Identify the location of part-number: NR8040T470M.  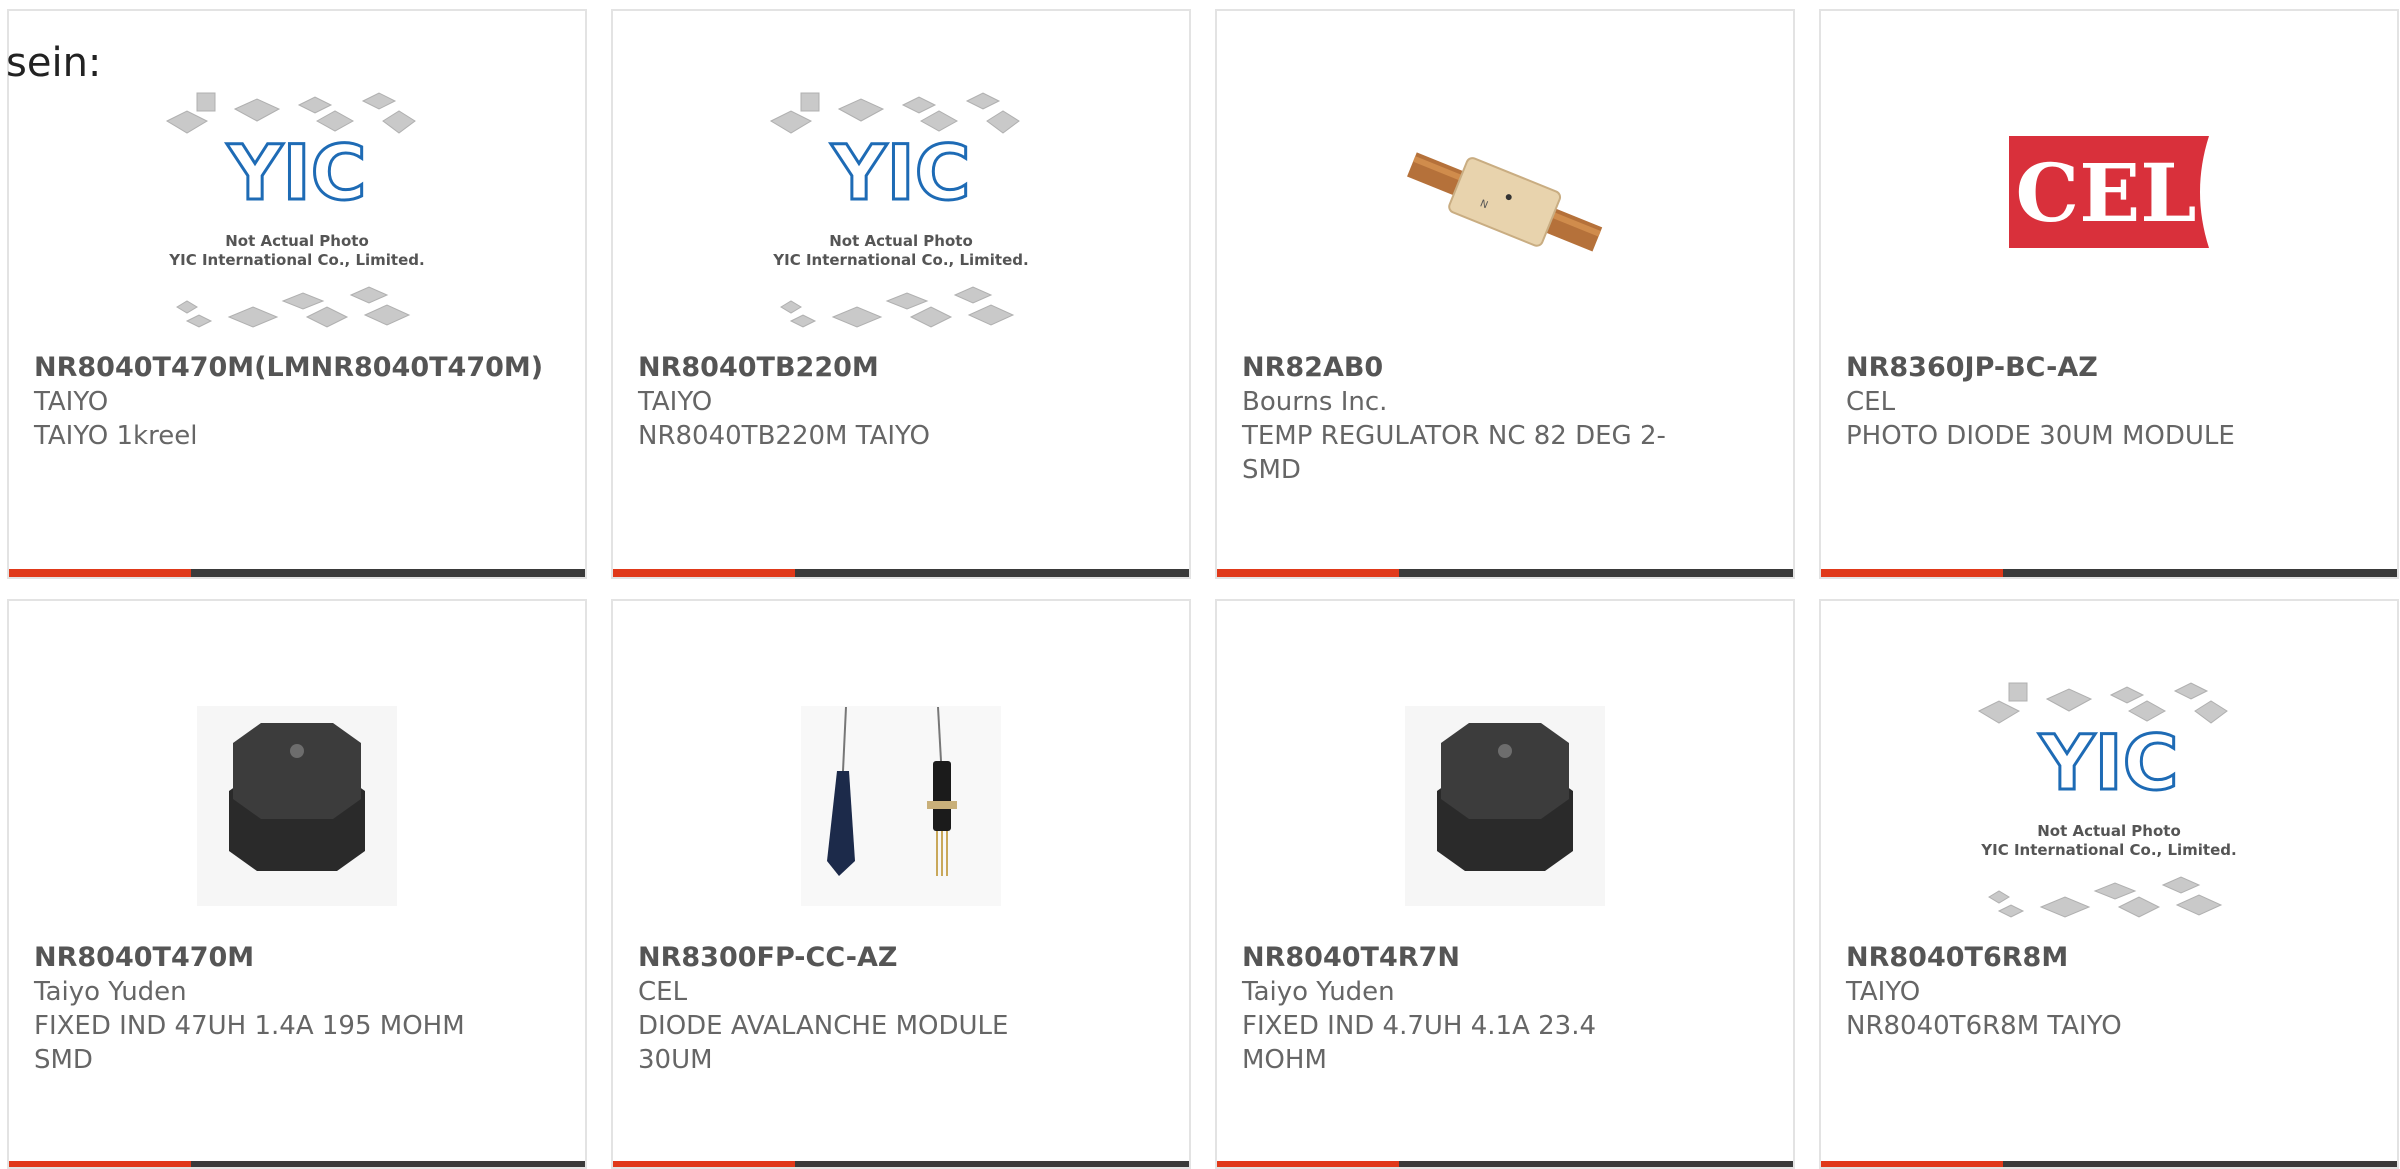
(249, 958).